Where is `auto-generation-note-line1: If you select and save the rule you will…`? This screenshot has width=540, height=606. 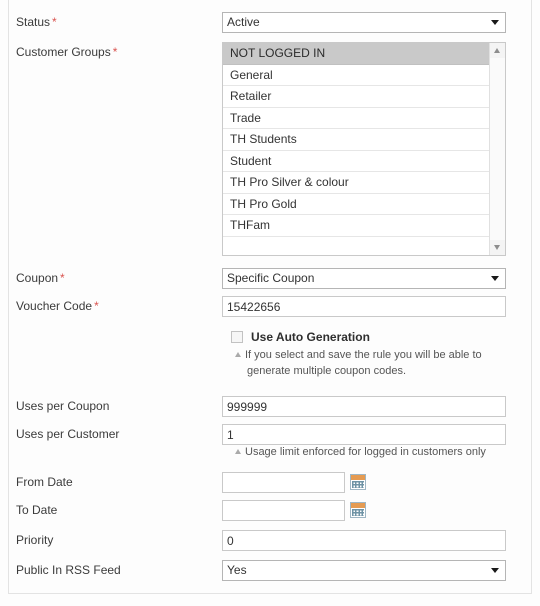 auto-generation-note-line1: If you select and save the rule you will… is located at coordinates (358, 355).